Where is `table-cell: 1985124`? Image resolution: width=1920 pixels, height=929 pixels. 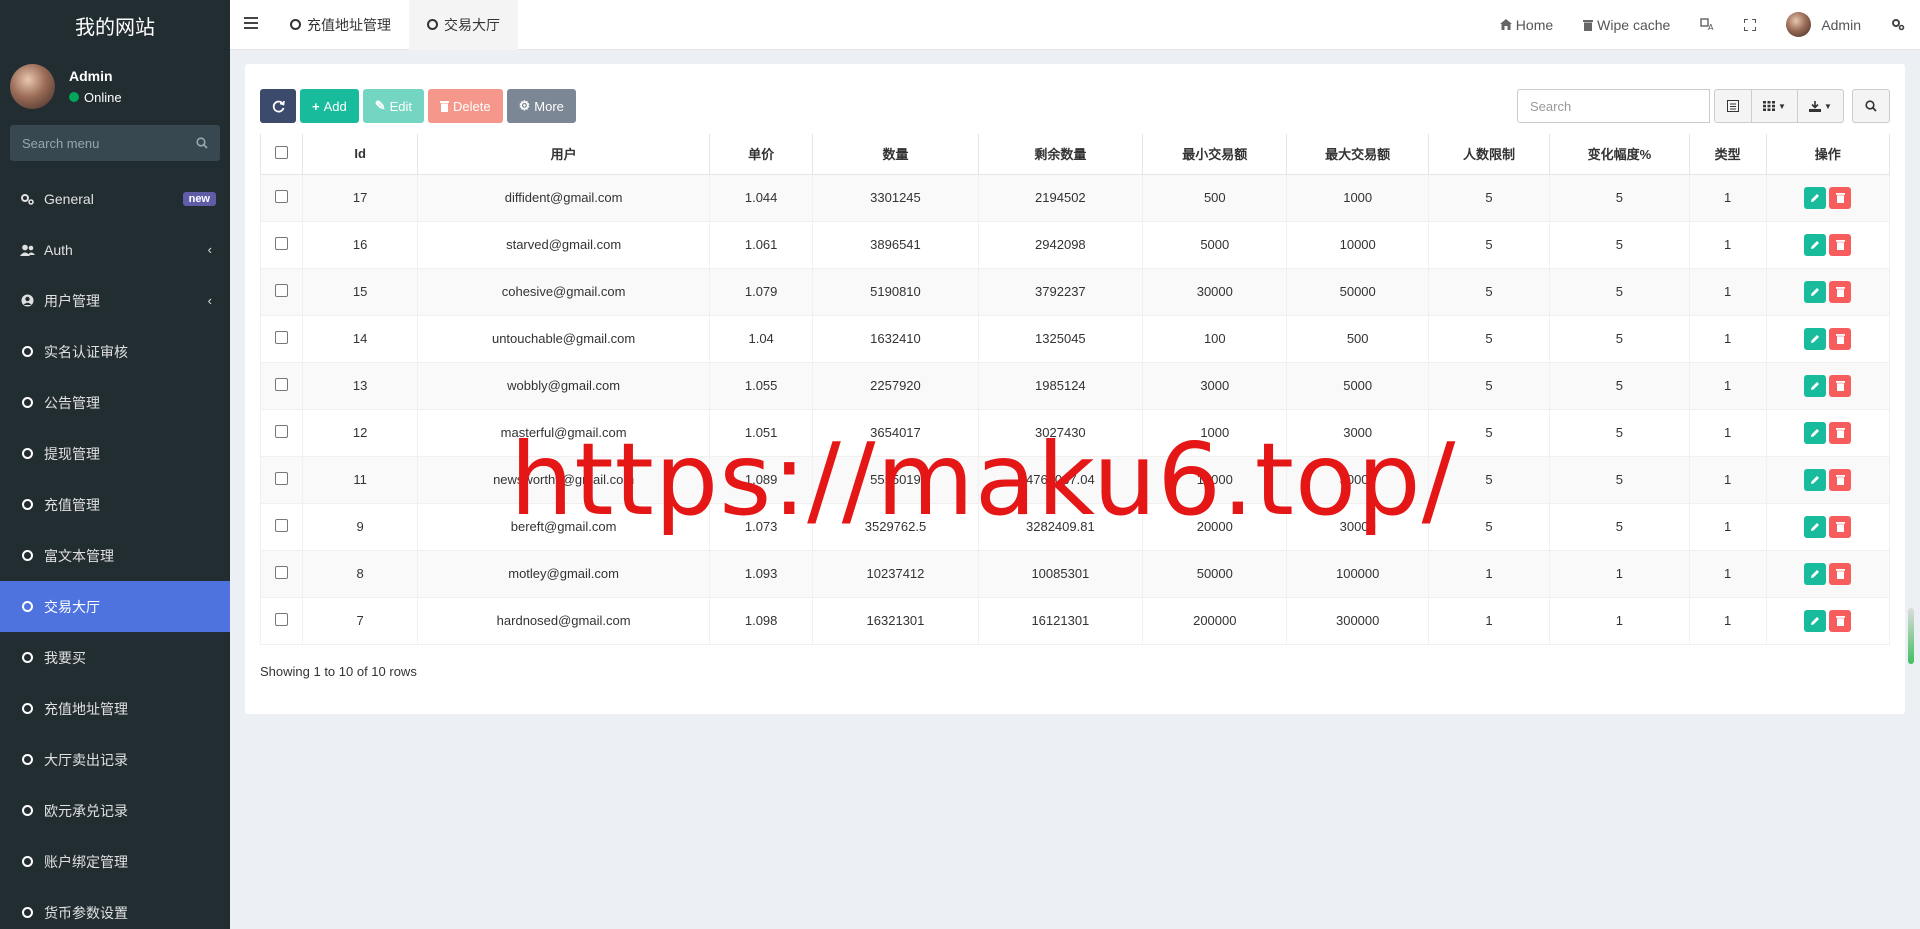 table-cell: 1985124 is located at coordinates (1060, 385).